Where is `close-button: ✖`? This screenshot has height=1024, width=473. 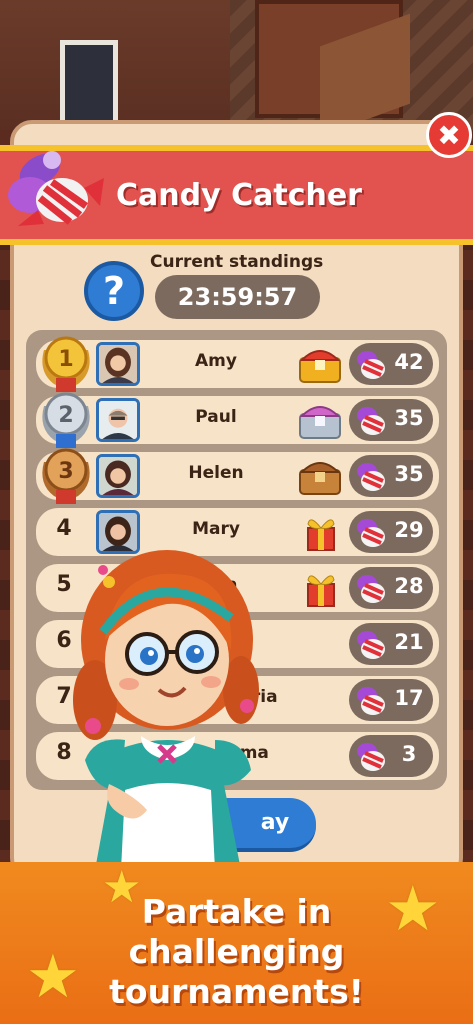
close-button: ✖ is located at coordinates (449, 135).